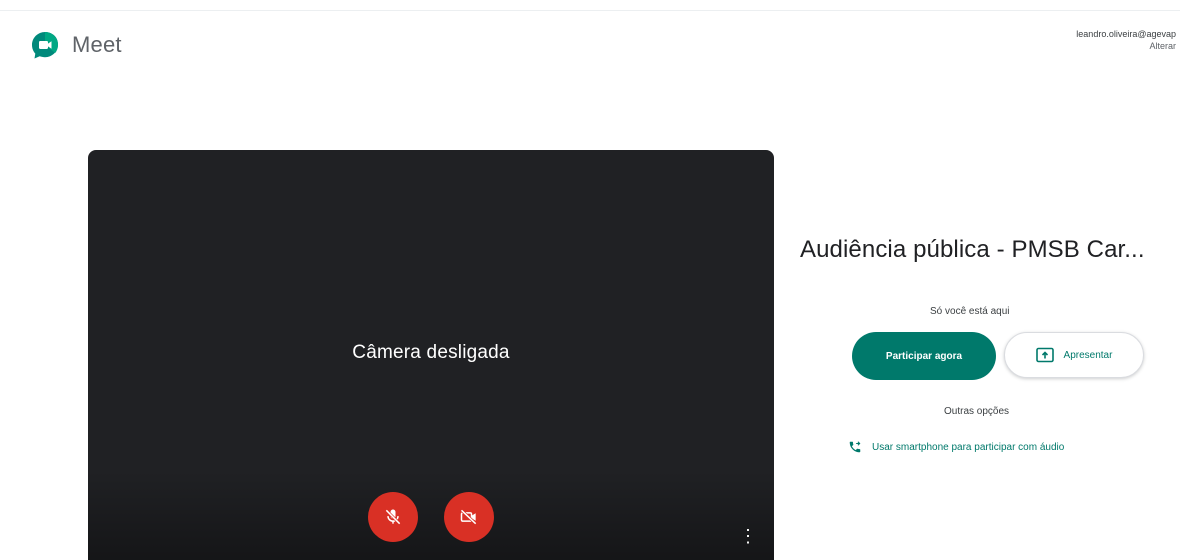  I want to click on more-vert-icon: ⋮, so click(748, 536).